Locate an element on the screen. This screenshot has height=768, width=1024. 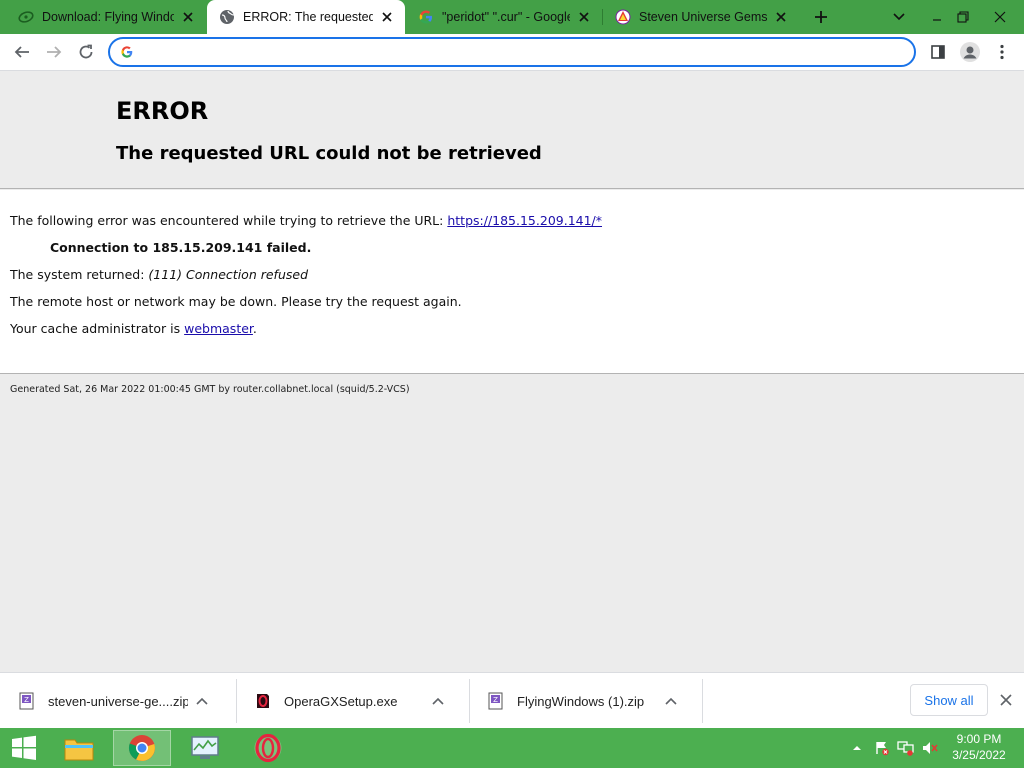
download-filename: steven-universe-ge....zip is located at coordinates (118, 701).